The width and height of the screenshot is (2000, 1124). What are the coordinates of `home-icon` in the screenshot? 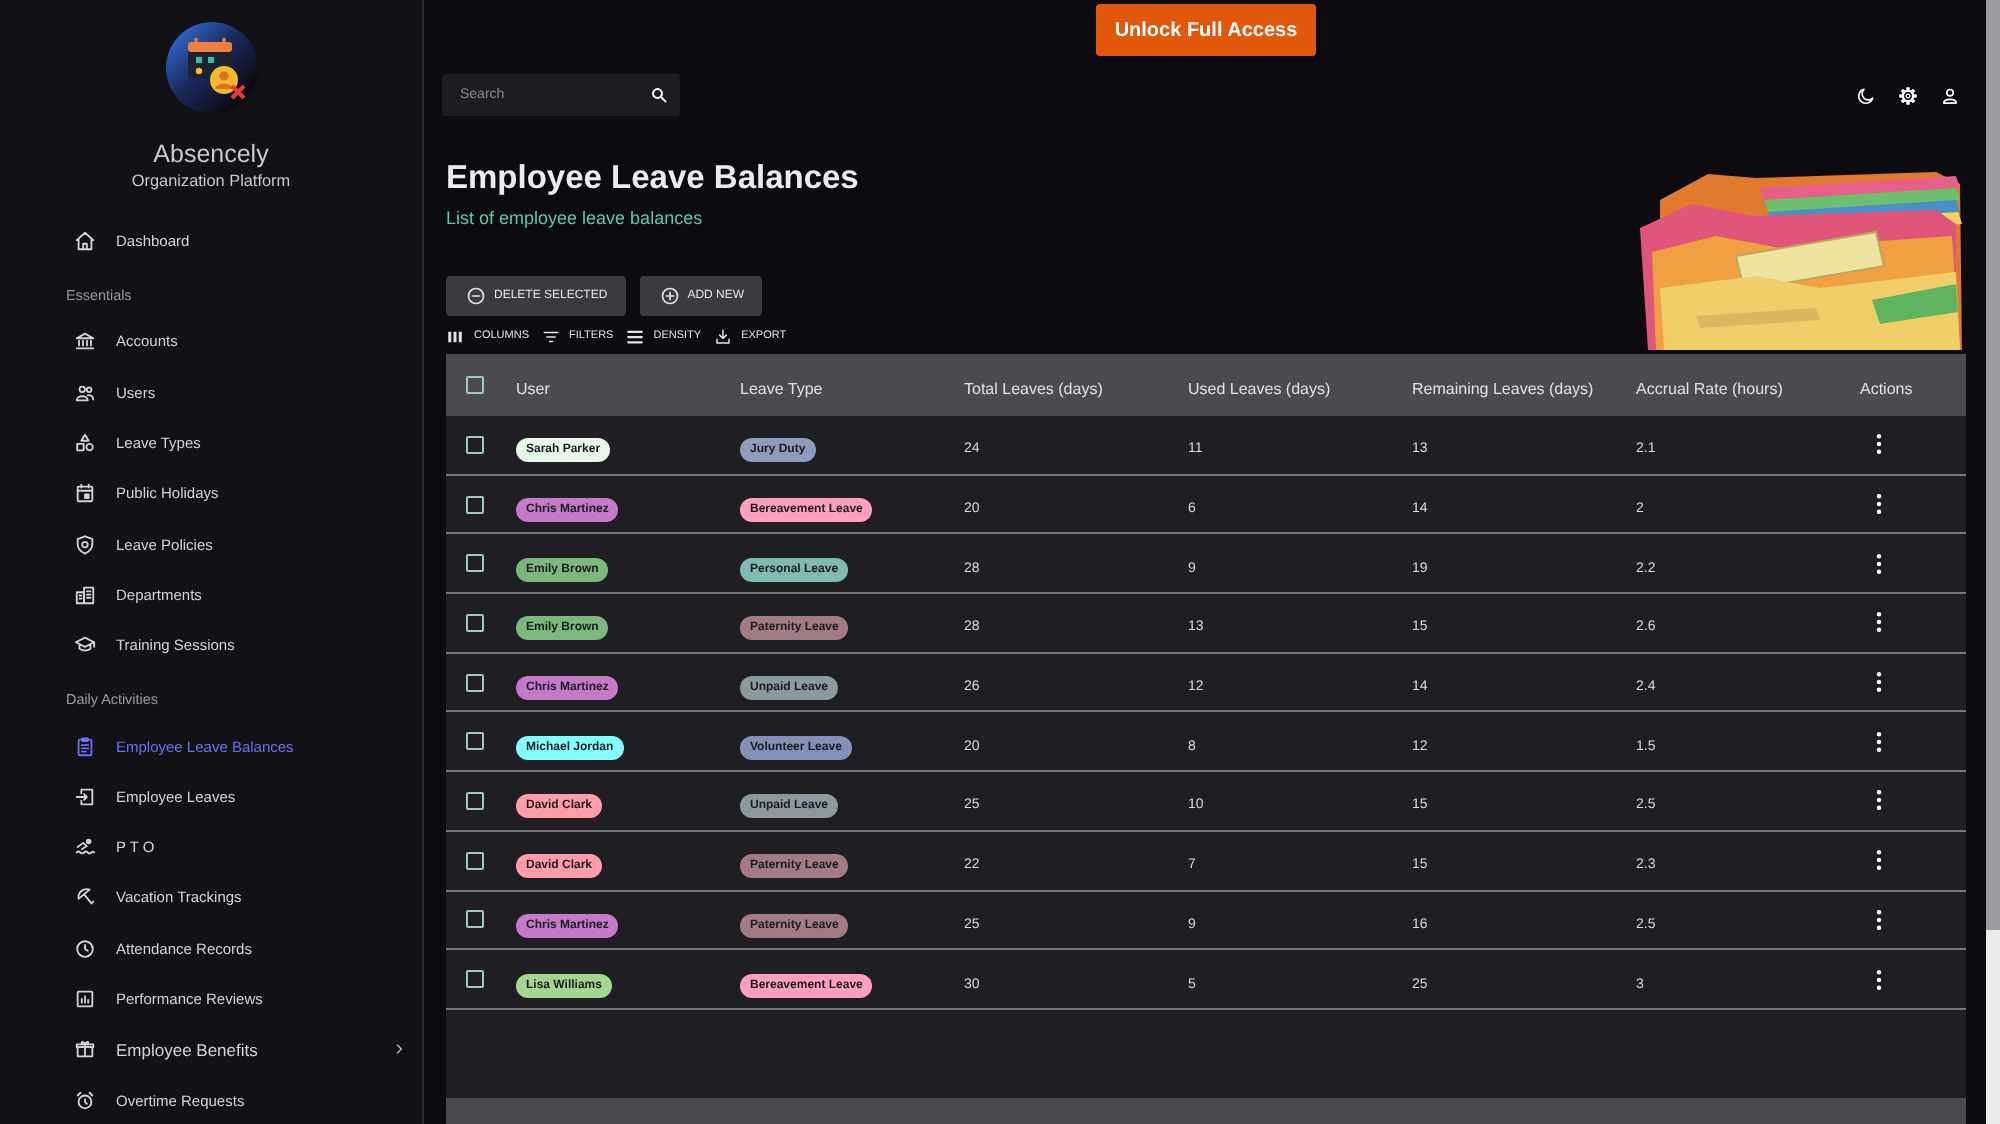 It's located at (85, 241).